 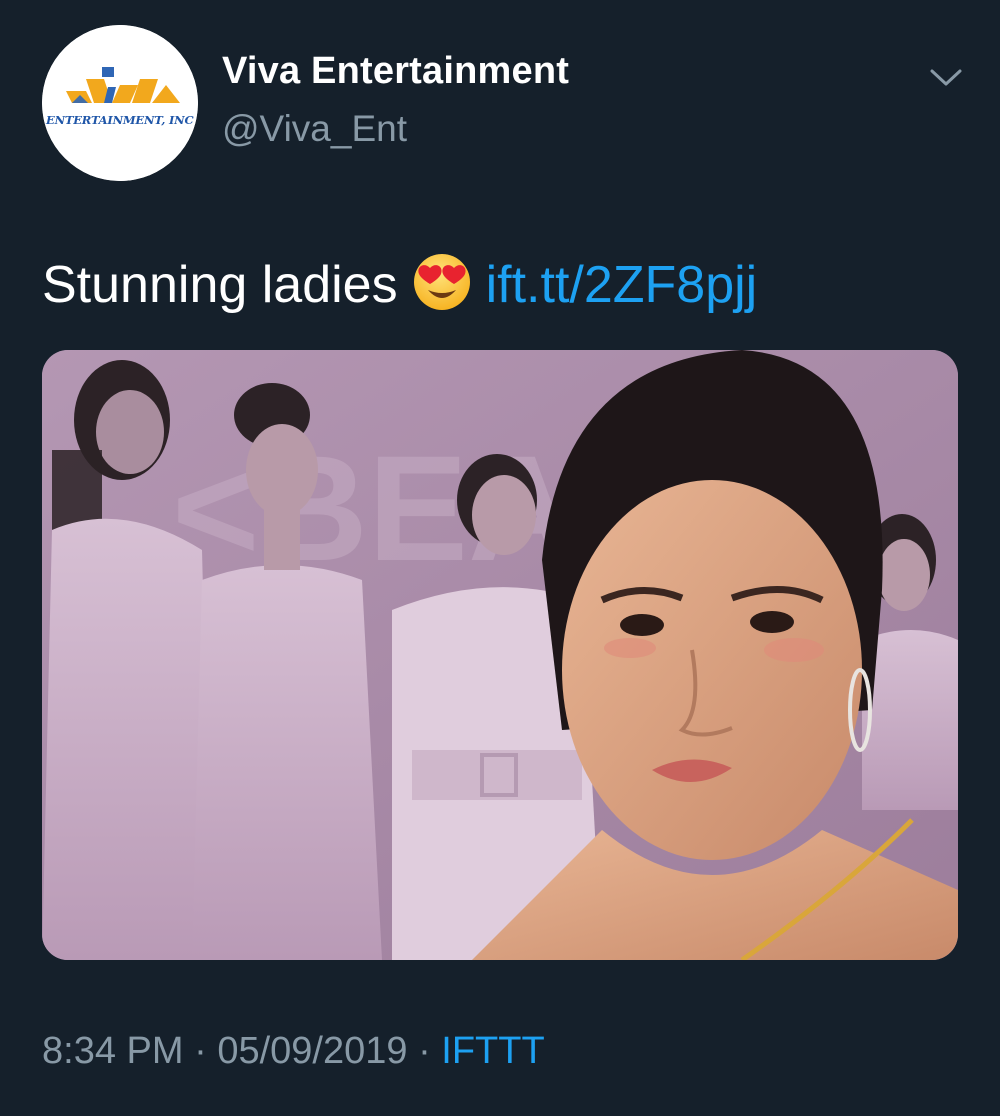 I want to click on tweet-date: 05/09/2019, so click(x=312, y=1051).